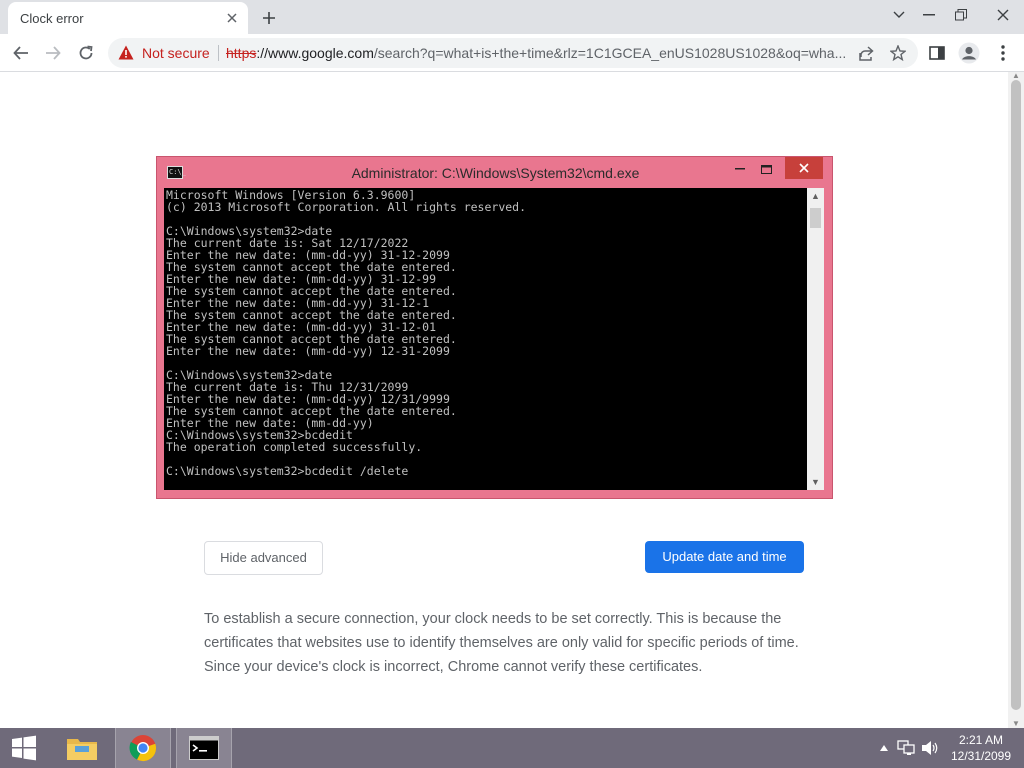 The width and height of the screenshot is (1024, 768). I want to click on reload-icon, so click(86, 53).